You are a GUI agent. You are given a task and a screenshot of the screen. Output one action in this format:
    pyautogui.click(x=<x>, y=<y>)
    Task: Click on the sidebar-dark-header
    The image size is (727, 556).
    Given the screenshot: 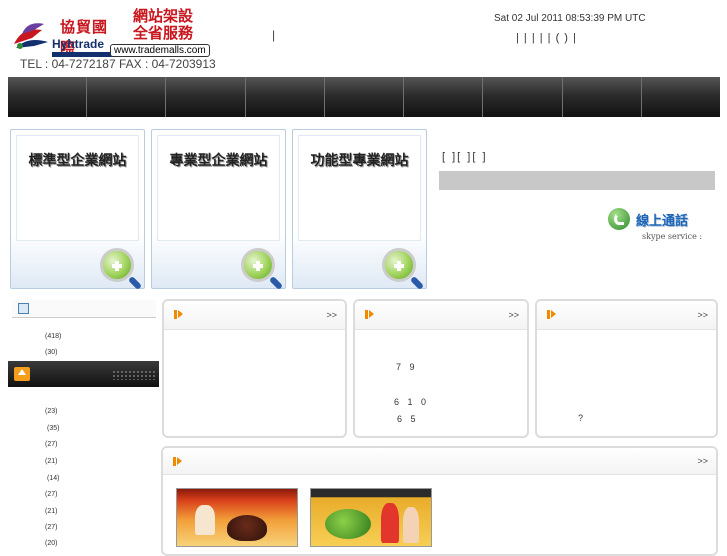 What is the action you would take?
    pyautogui.click(x=83, y=374)
    